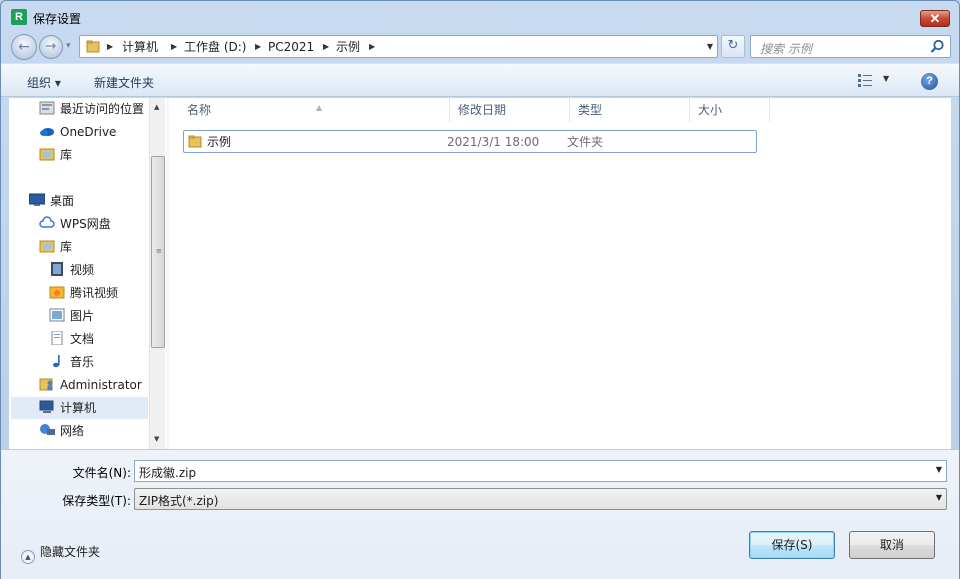 This screenshot has height=579, width=960. I want to click on search-input: 搜索 示例, so click(786, 48).